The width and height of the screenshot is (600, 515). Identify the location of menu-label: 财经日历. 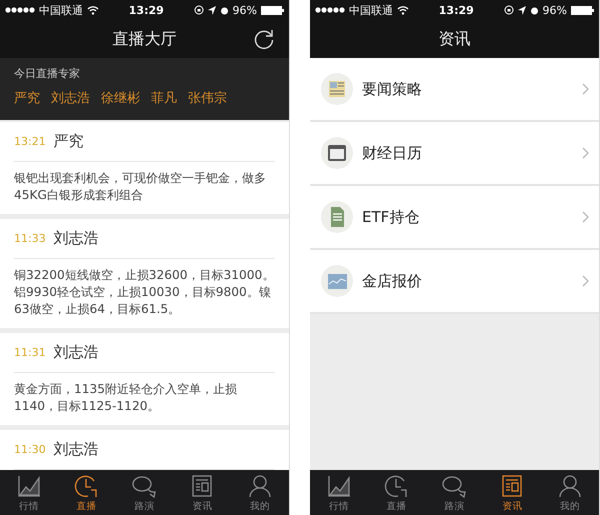
(392, 153).